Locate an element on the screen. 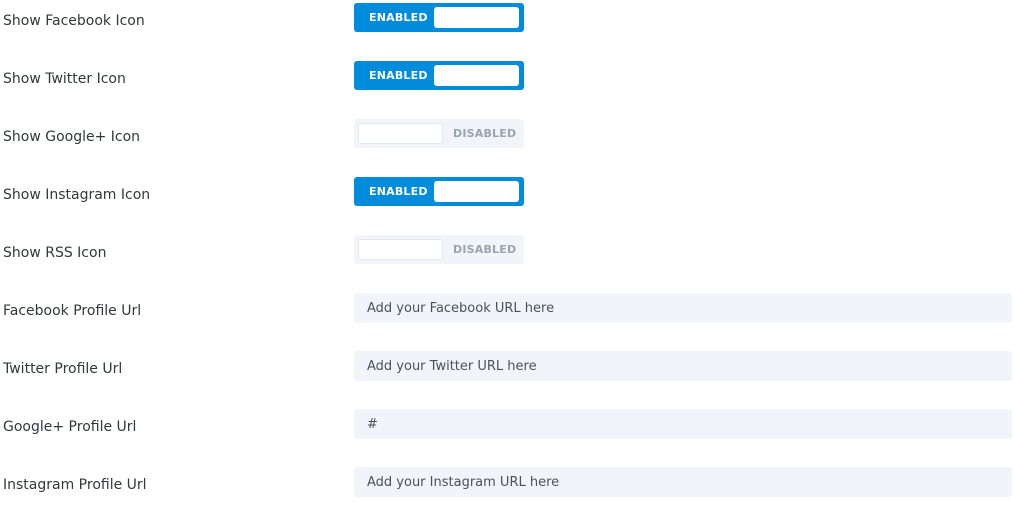 The image size is (1014, 522). setting-row-instagram-profile-url: Instagram Profile Url is located at coordinates (507, 493).